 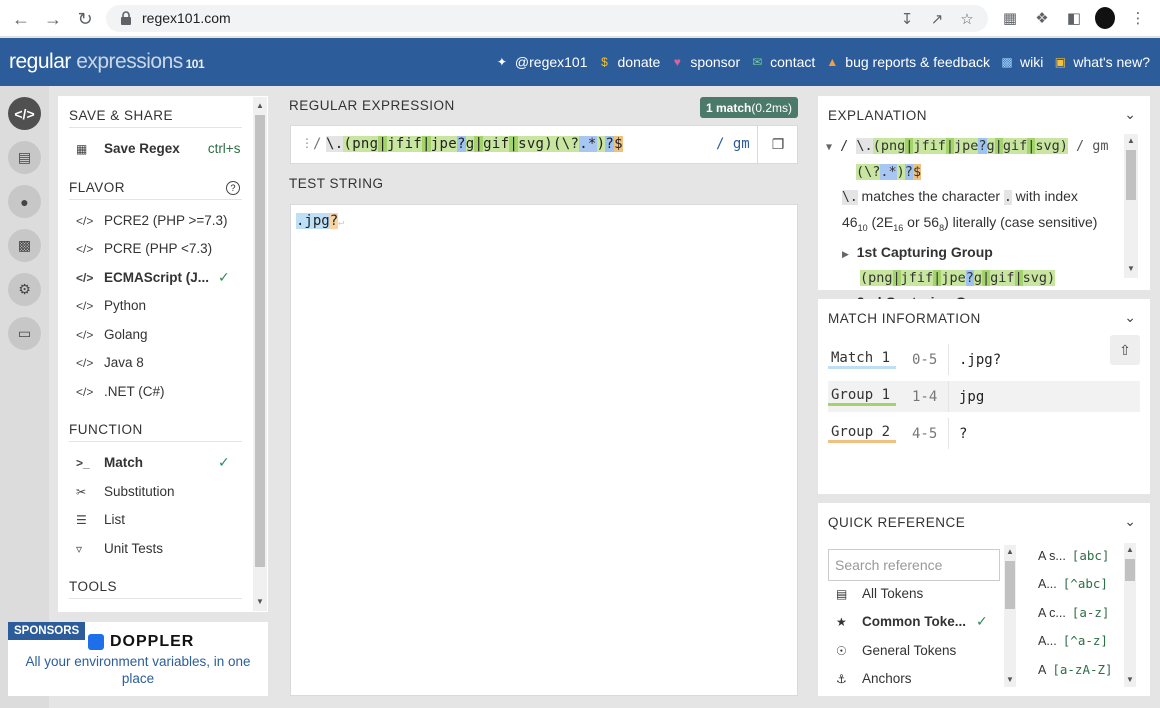 What do you see at coordinates (112, 334) in the screenshot?
I see `flavor-golang: </> Golang` at bounding box center [112, 334].